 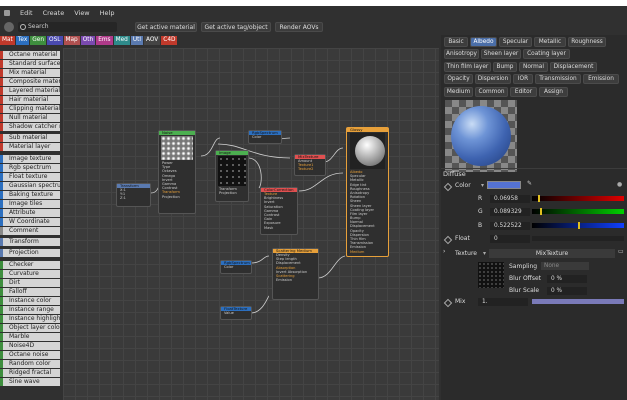 What do you see at coordinates (22, 40) in the screenshot?
I see `category-tab-tex: Tex` at bounding box center [22, 40].